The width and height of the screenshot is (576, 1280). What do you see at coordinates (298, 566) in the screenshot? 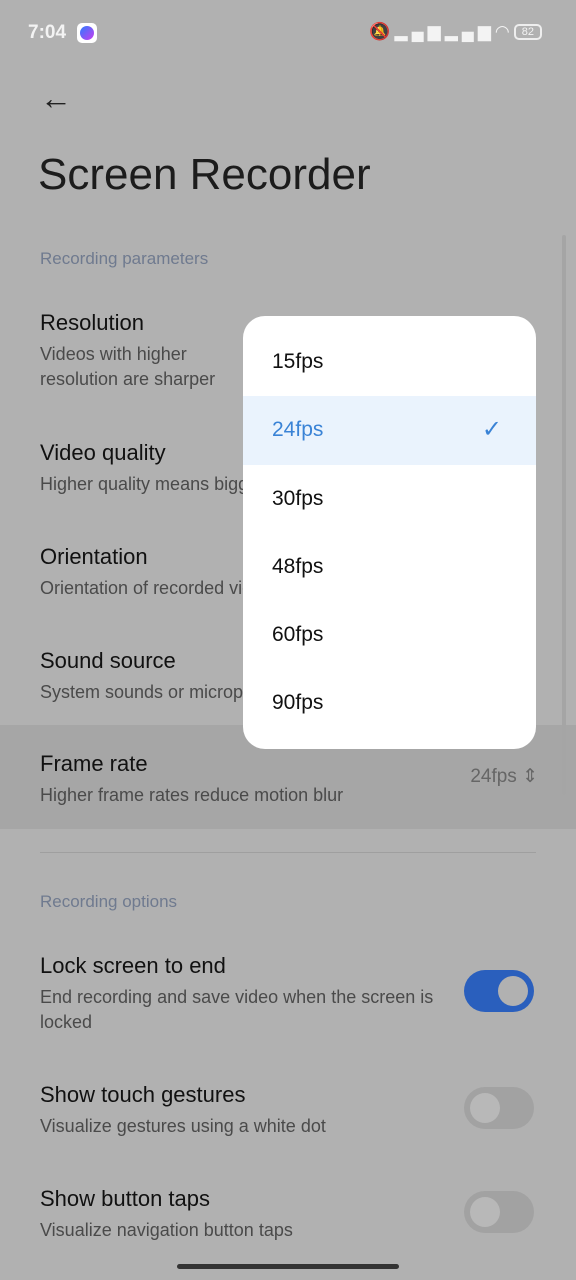
I see `option-label: 48fps` at bounding box center [298, 566].